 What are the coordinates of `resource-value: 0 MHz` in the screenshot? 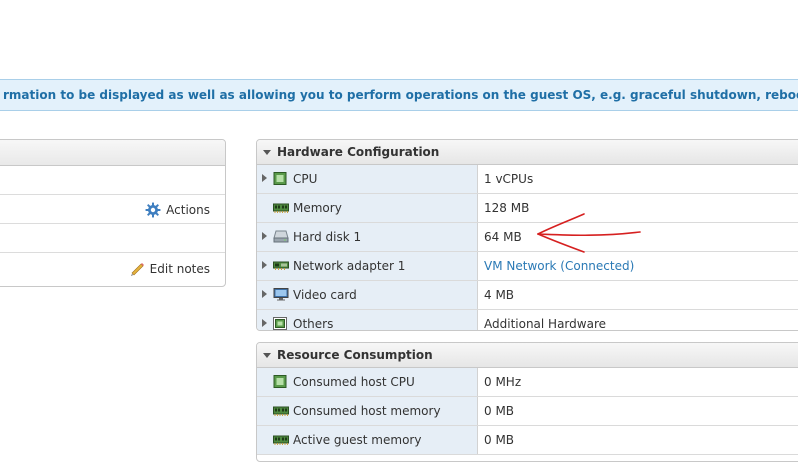 It's located at (503, 382).